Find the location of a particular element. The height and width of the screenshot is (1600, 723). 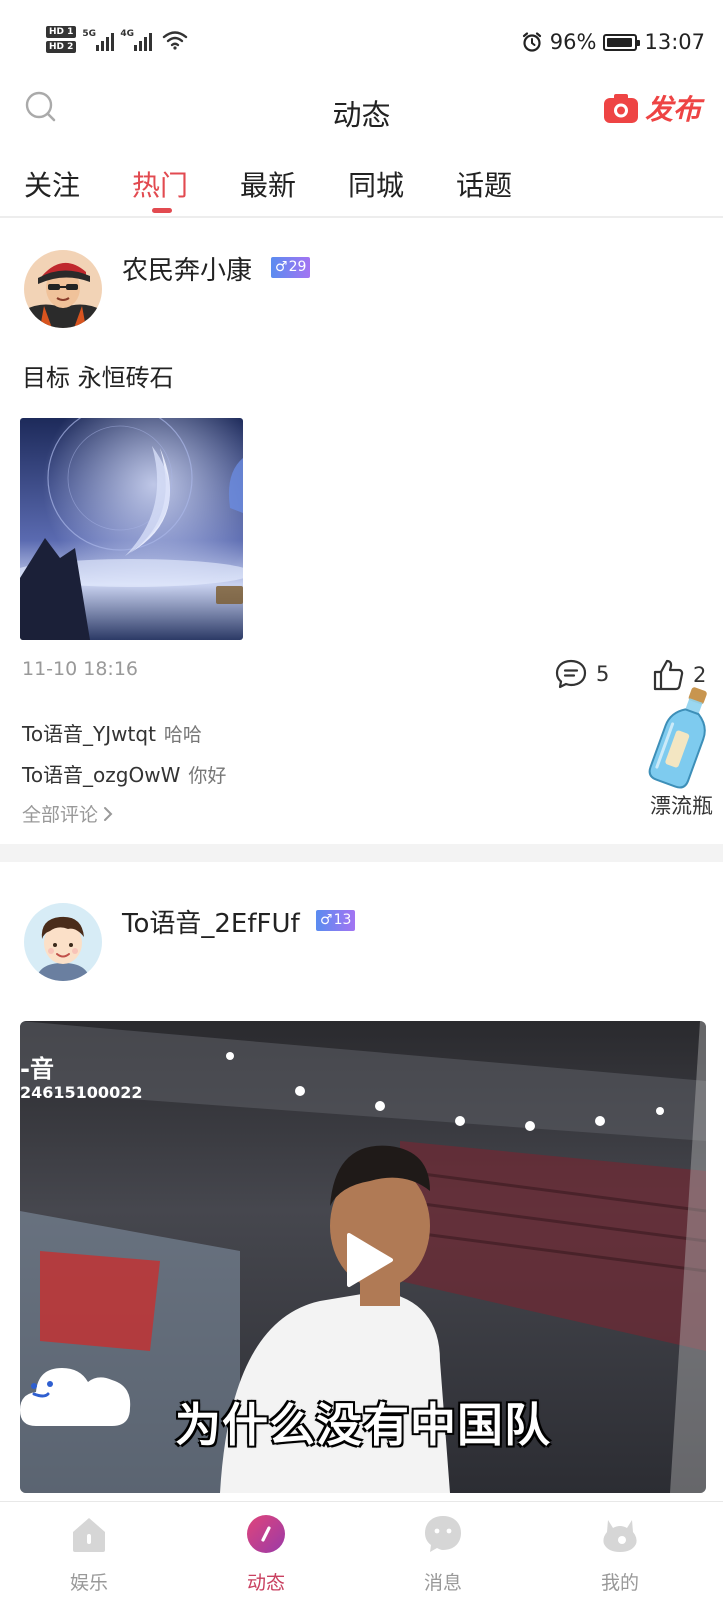

nav-moments: 动态 is located at coordinates (266, 1554).